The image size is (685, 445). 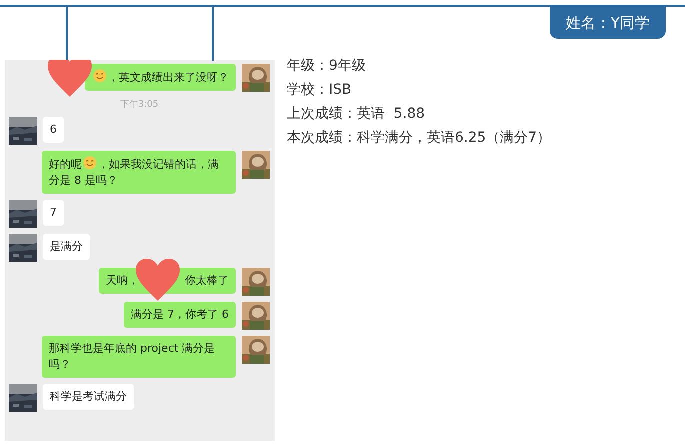 I want to click on message-bubble: 满分是 7，你考了 6, so click(x=180, y=315).